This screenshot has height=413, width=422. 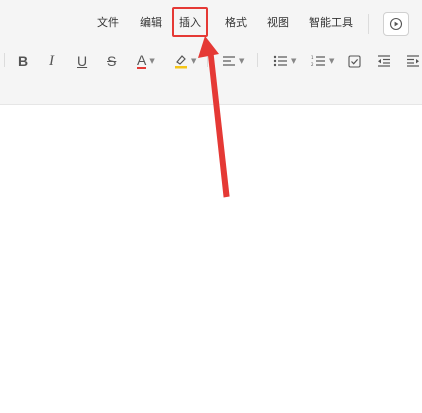 I want to click on underline-label: U, so click(x=82, y=61).